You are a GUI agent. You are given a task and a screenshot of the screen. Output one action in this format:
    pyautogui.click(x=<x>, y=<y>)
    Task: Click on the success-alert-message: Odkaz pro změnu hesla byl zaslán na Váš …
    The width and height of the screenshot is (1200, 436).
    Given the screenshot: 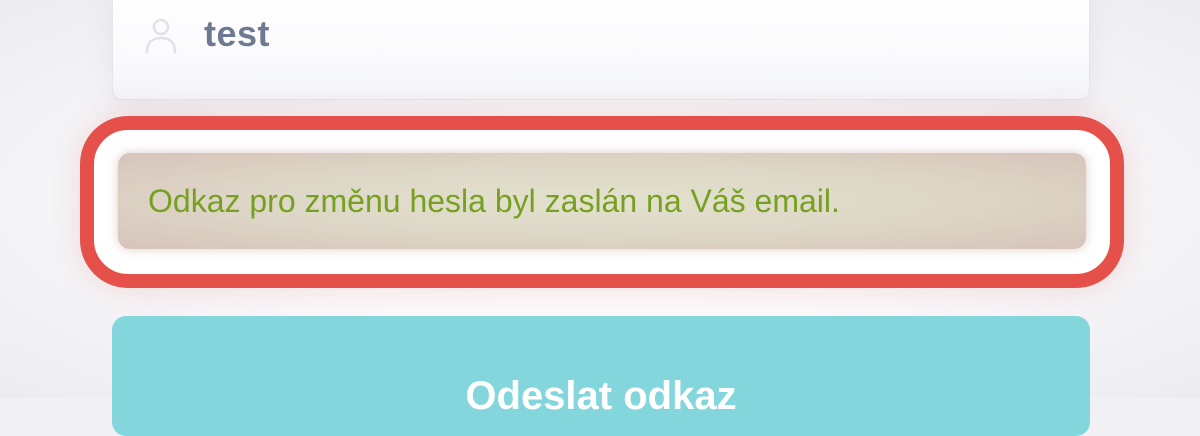 What is the action you would take?
    pyautogui.click(x=494, y=201)
    